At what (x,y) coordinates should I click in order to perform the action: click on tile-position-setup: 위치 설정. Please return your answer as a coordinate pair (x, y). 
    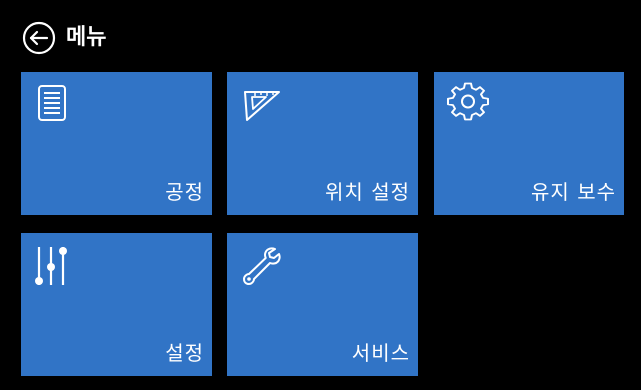
    Looking at the image, I should click on (322, 143).